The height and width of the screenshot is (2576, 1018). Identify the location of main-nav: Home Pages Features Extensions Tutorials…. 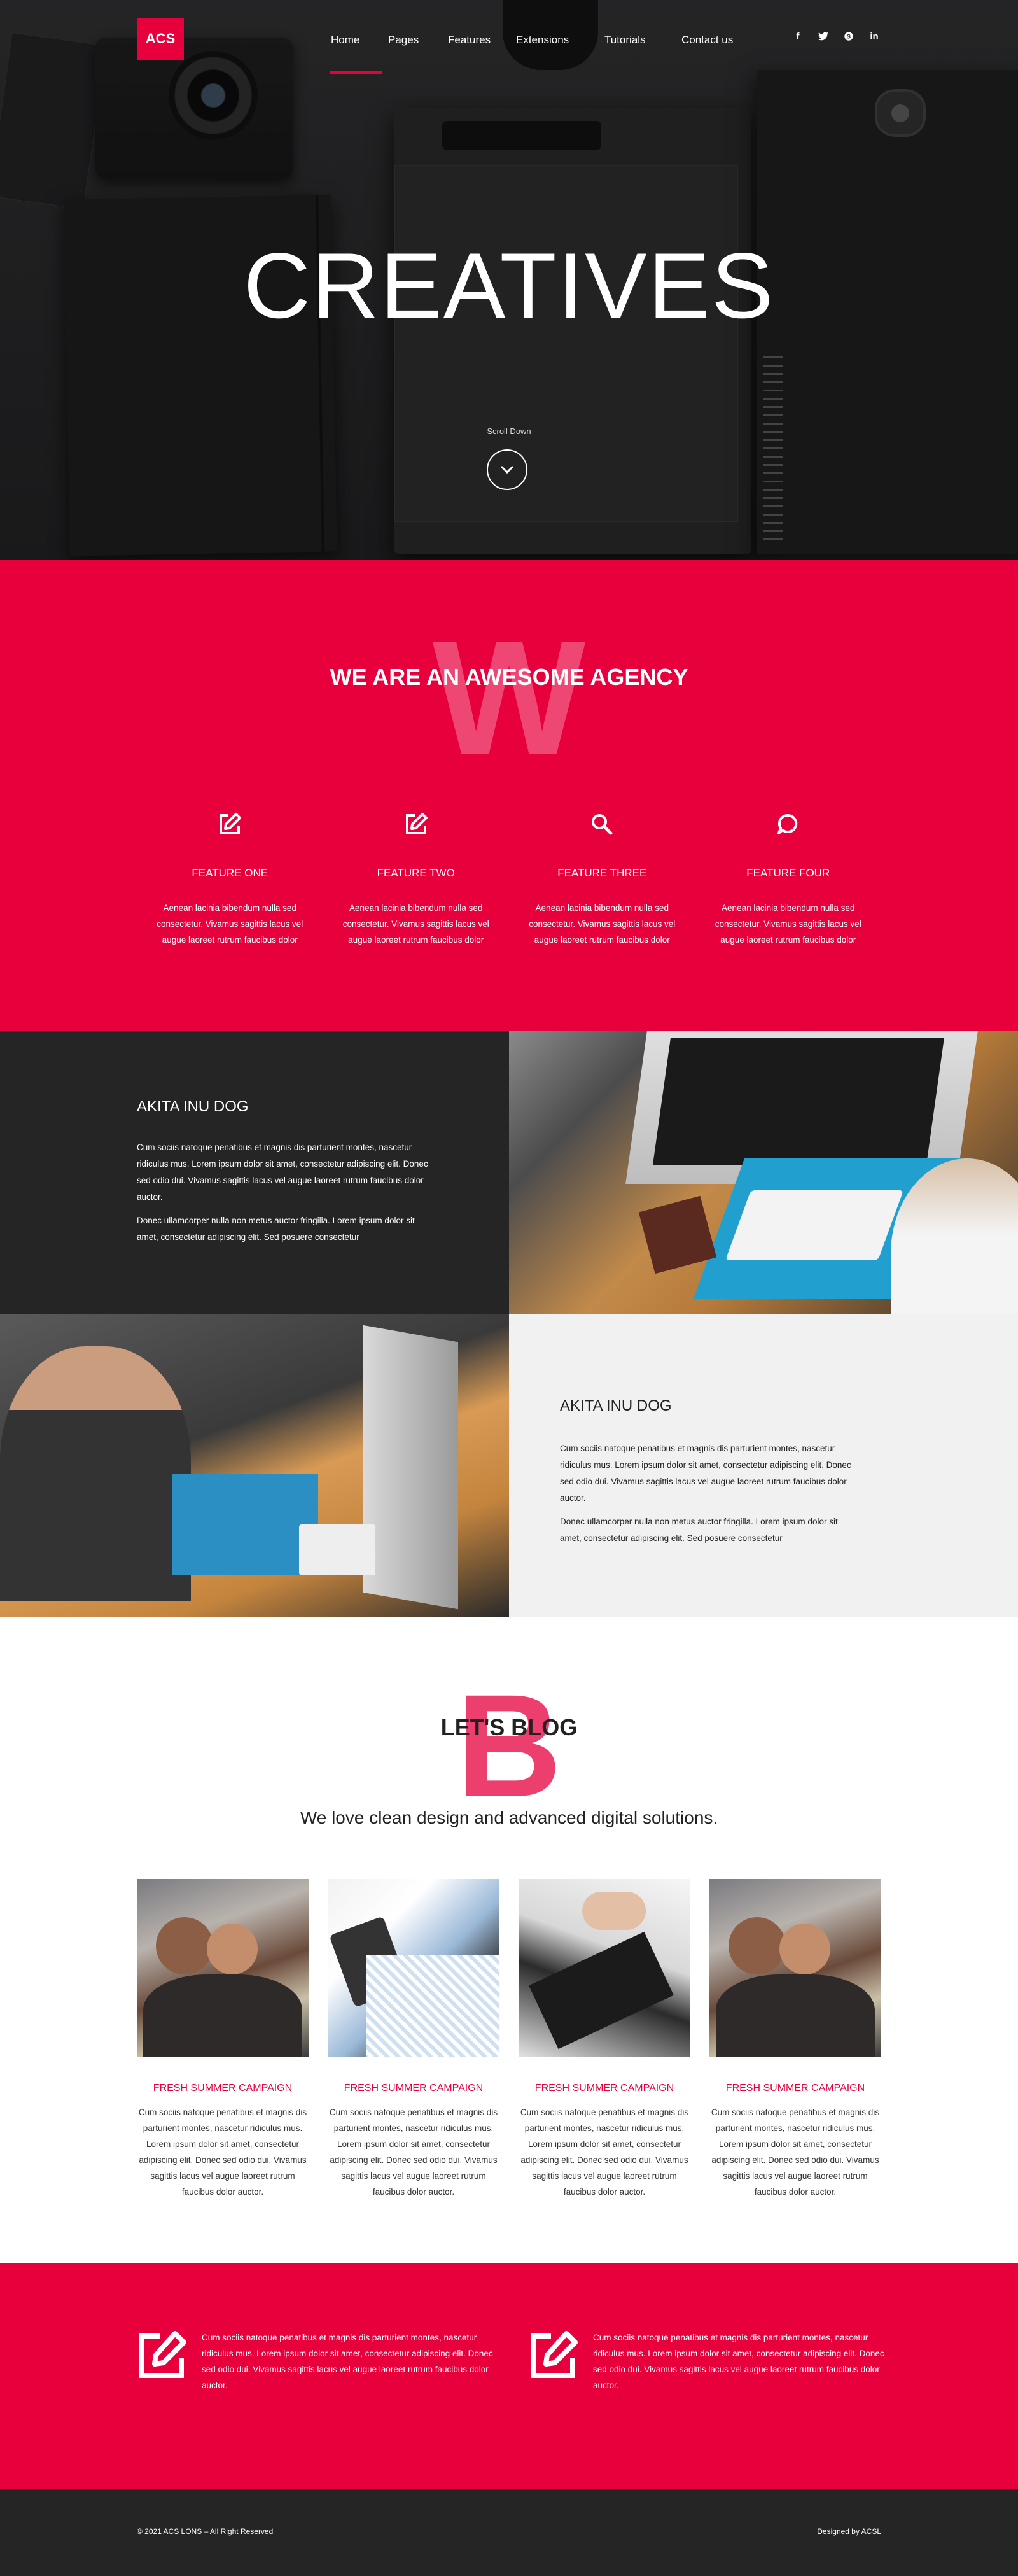
(544, 38).